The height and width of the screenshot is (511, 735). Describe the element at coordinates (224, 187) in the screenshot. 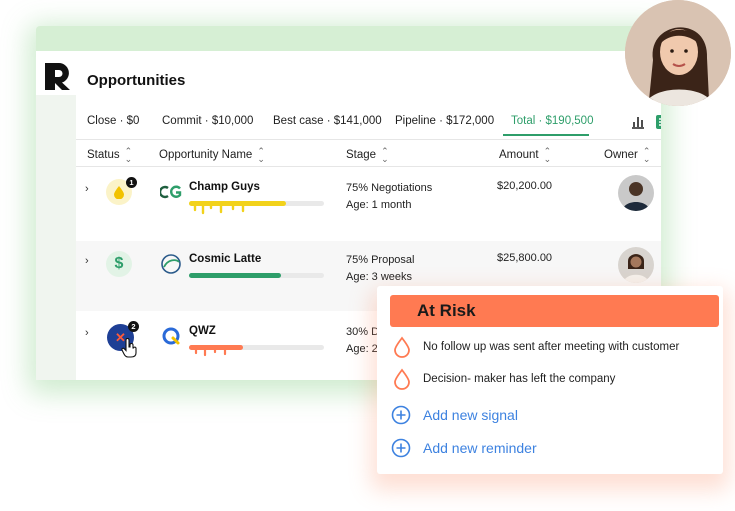

I see `opportunity-name: Champ Guys` at that location.